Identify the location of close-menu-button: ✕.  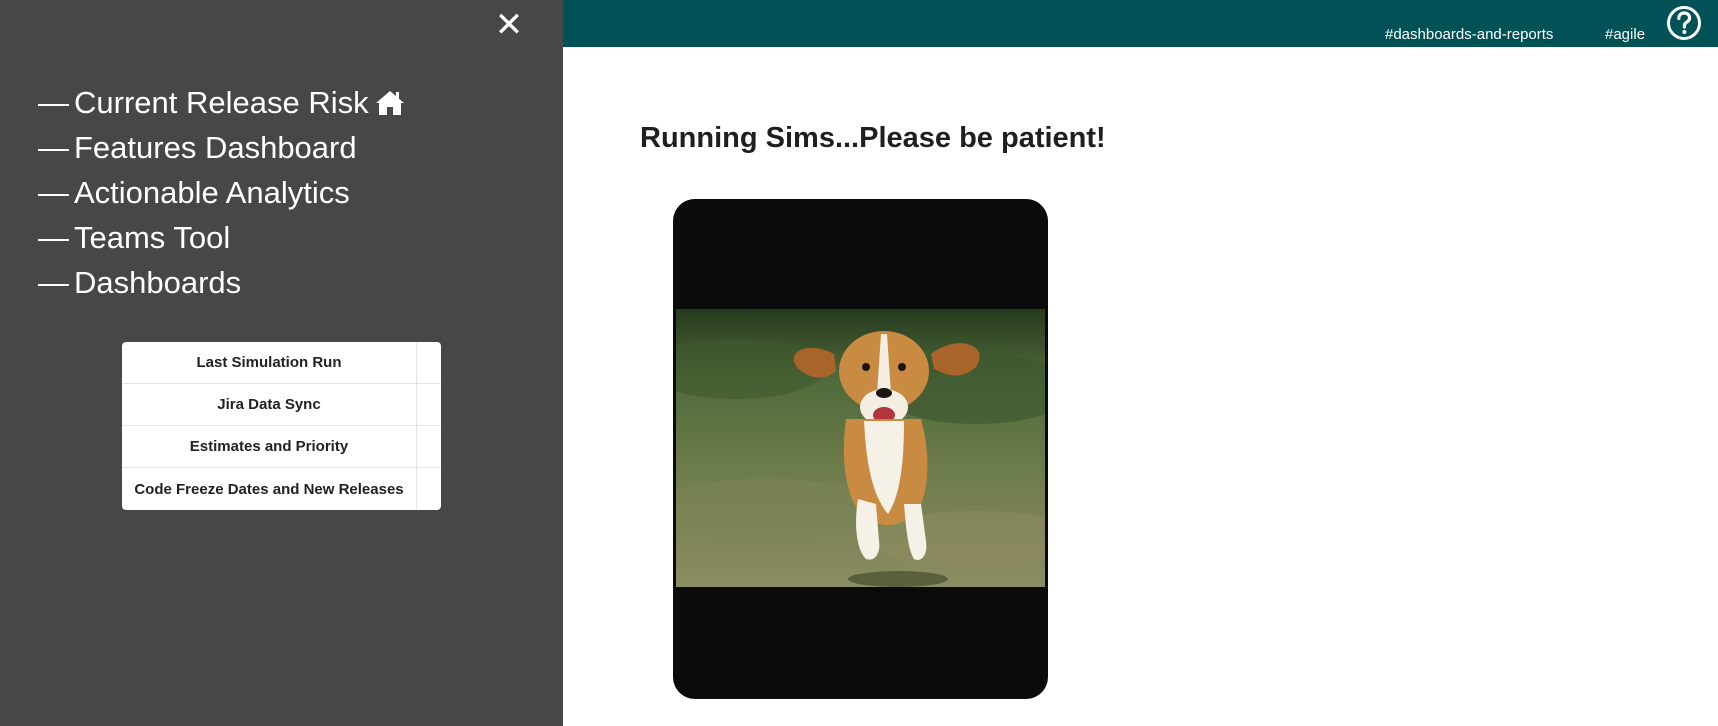
(509, 25).